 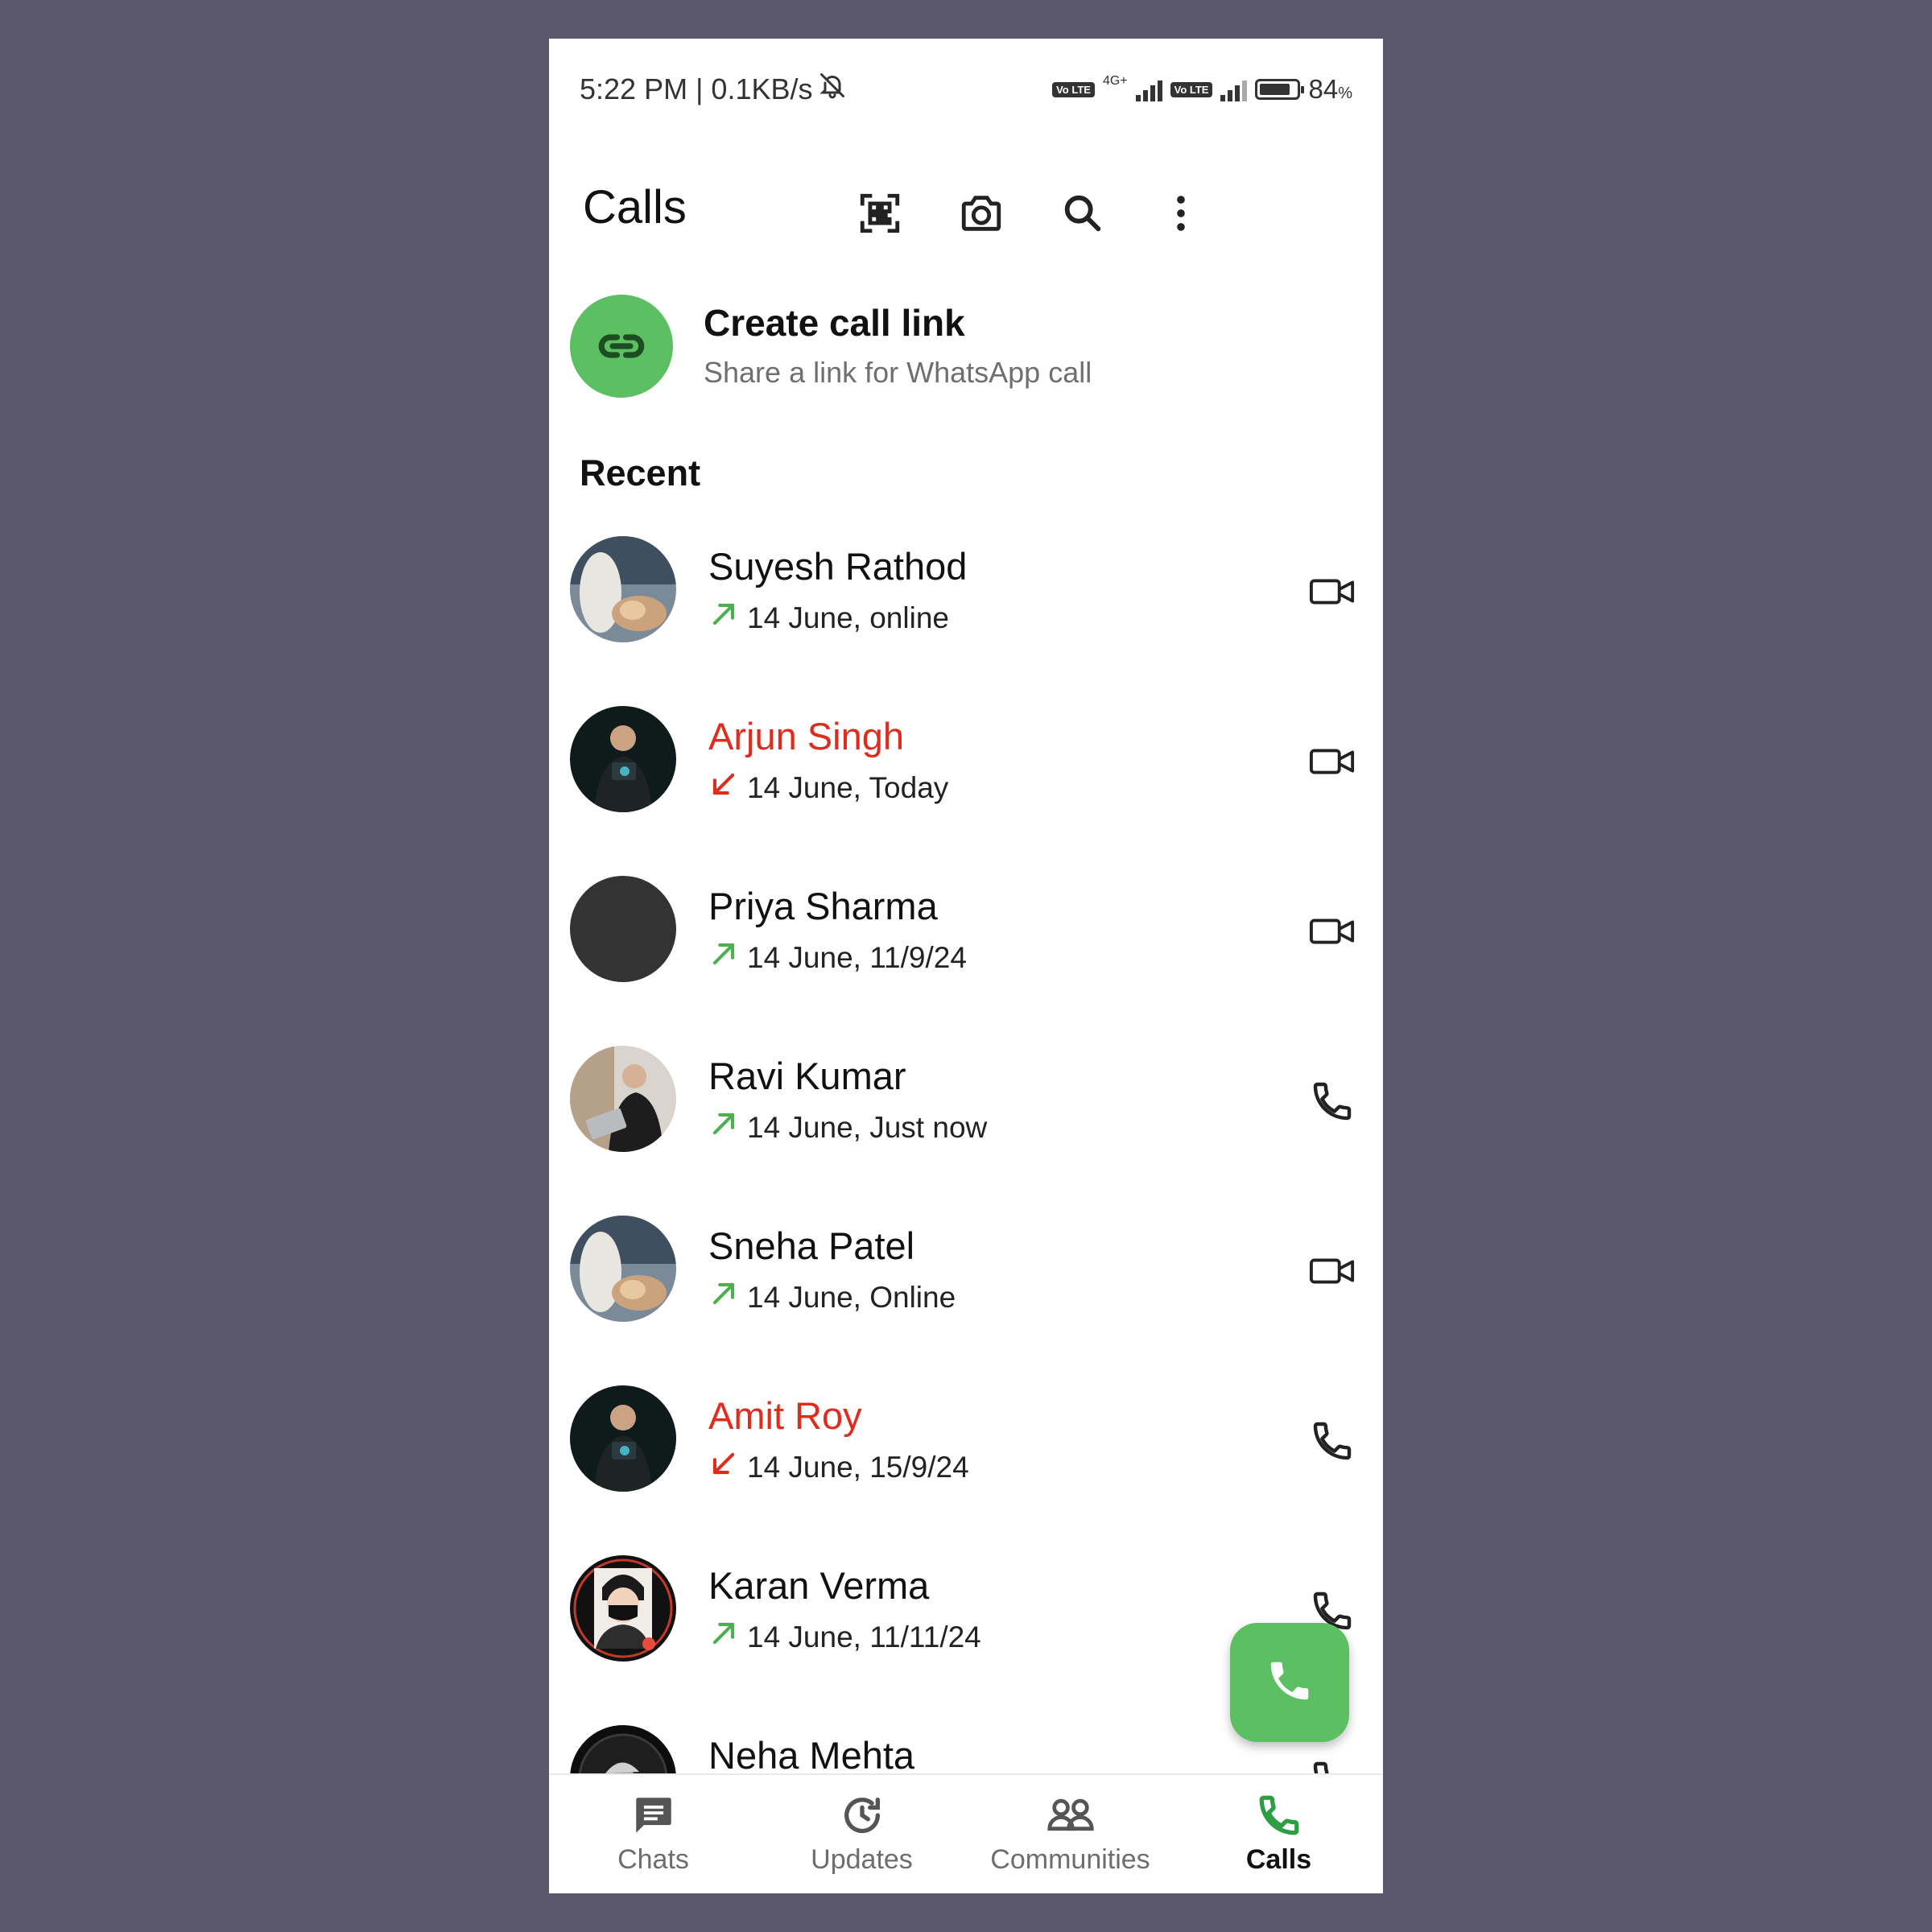 What do you see at coordinates (635, 207) in the screenshot?
I see `page-title: Calls` at bounding box center [635, 207].